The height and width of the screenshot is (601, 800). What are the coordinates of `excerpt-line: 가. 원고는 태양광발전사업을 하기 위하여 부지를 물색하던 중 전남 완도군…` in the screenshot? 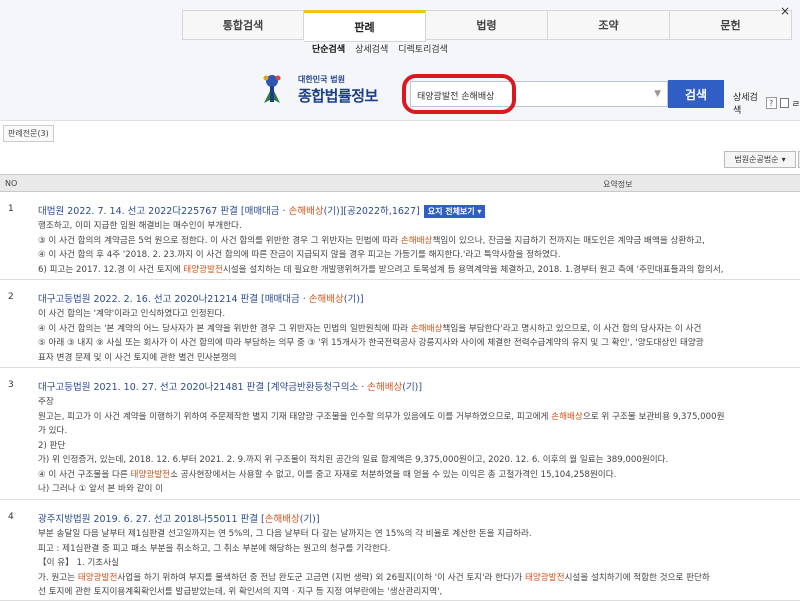 It's located at (374, 577).